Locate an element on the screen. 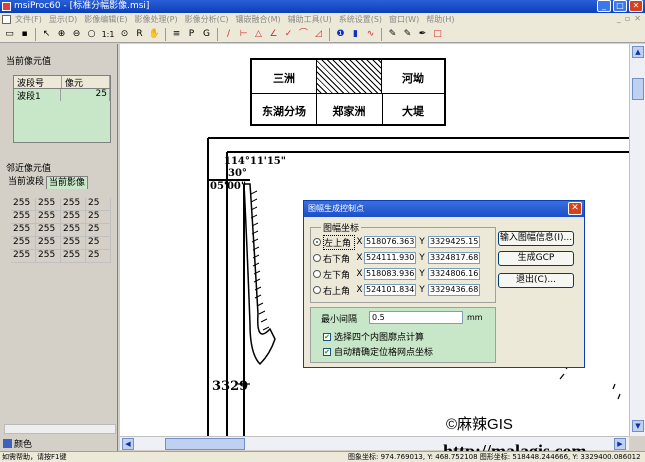  zoom-out-icon: ⊖ is located at coordinates (76, 34).